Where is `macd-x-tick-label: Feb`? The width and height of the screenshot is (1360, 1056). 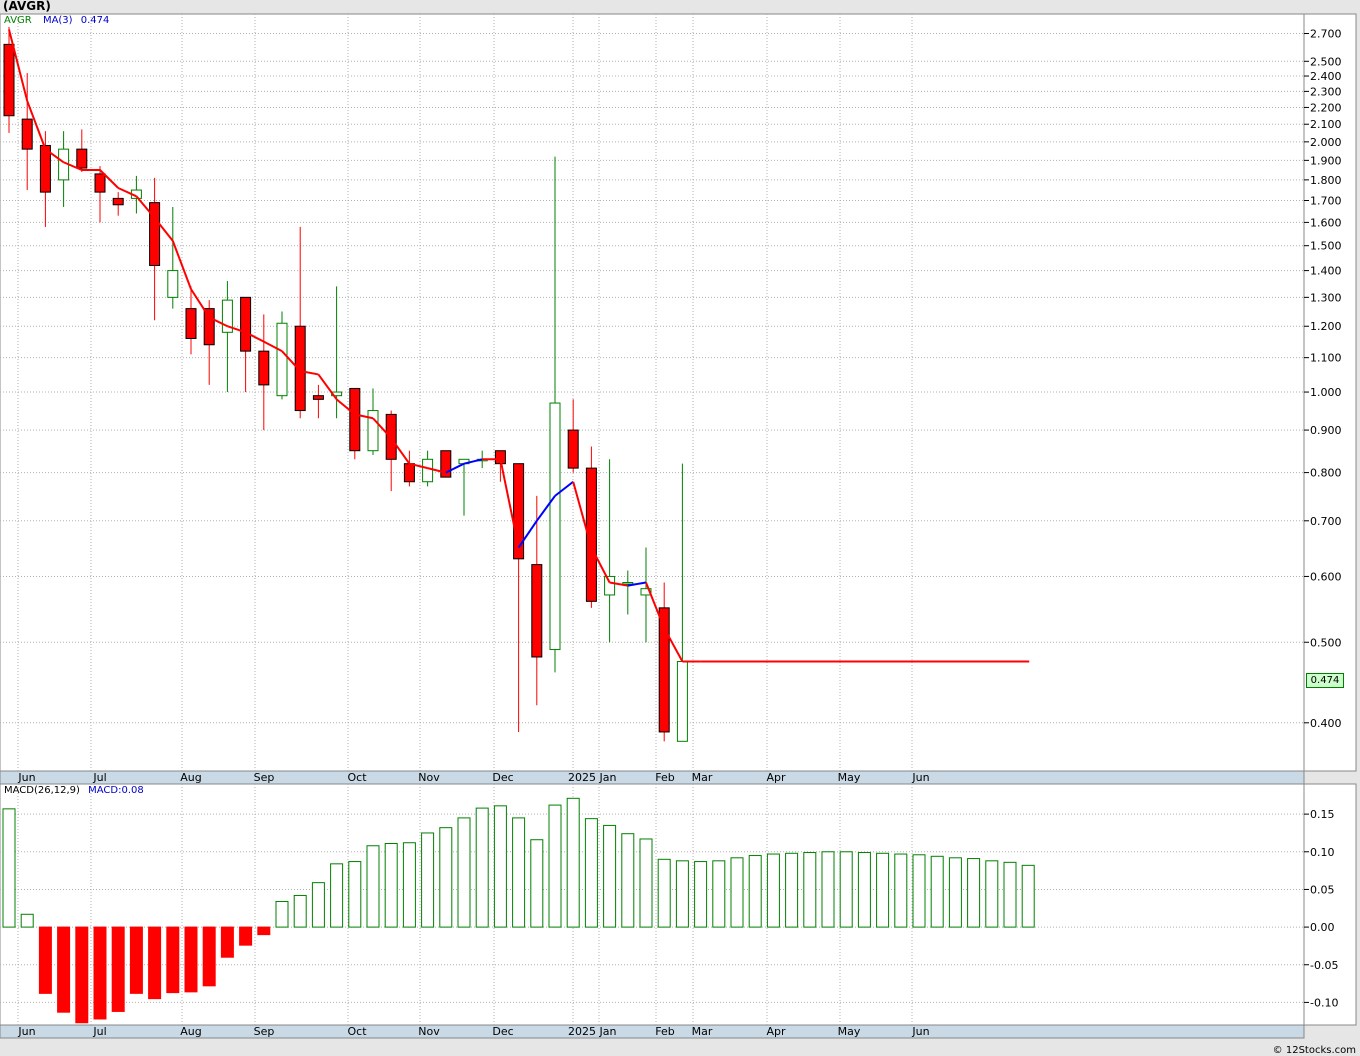
macd-x-tick-label: Feb is located at coordinates (664, 1031).